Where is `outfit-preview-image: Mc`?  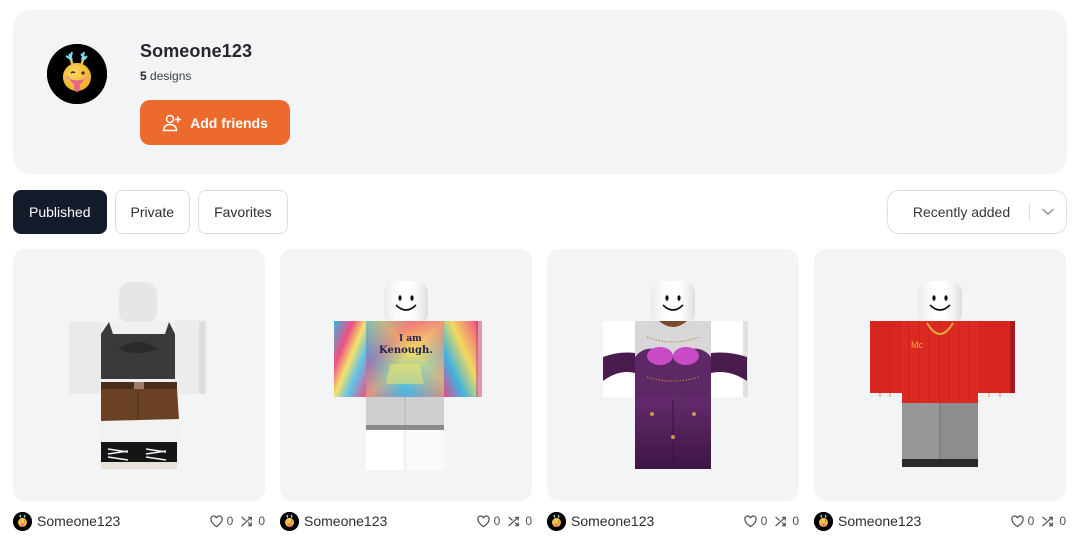 outfit-preview-image: Mc is located at coordinates (942, 374).